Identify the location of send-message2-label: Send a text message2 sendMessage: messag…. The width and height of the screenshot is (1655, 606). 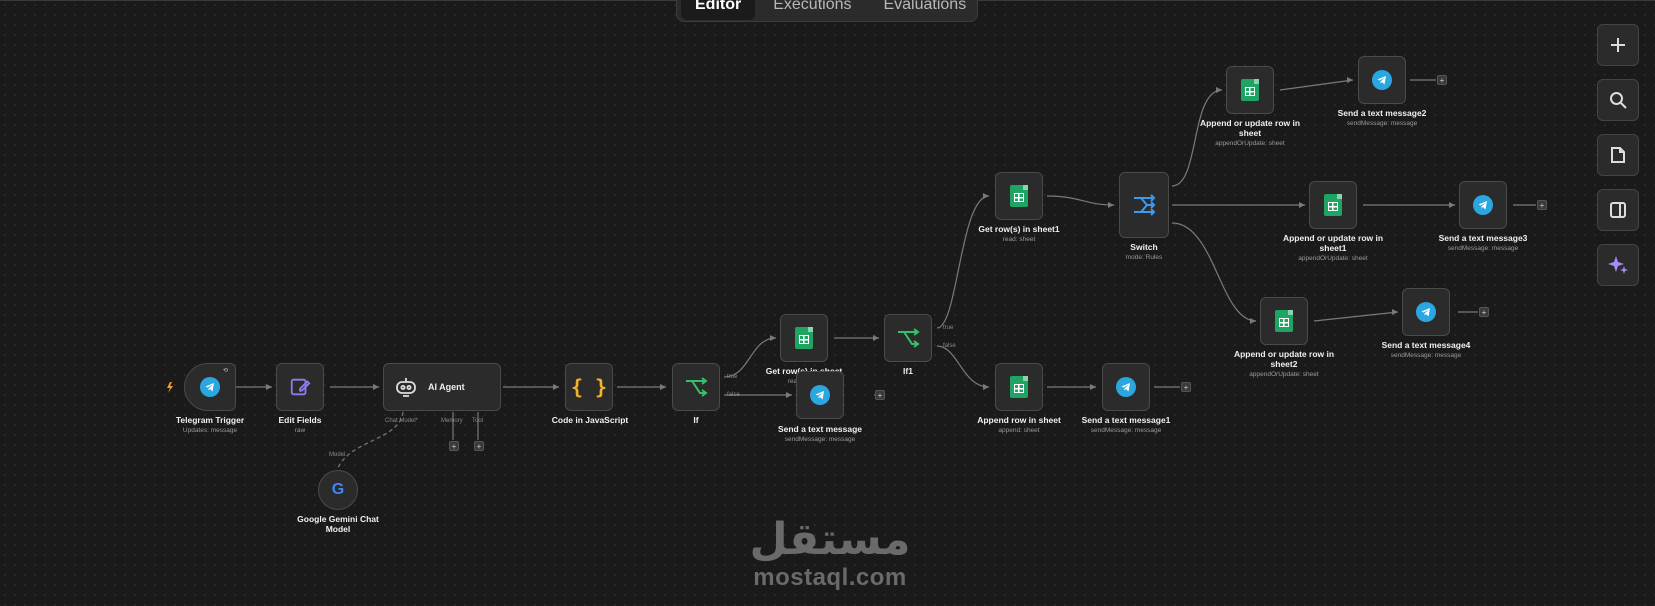
(1382, 117).